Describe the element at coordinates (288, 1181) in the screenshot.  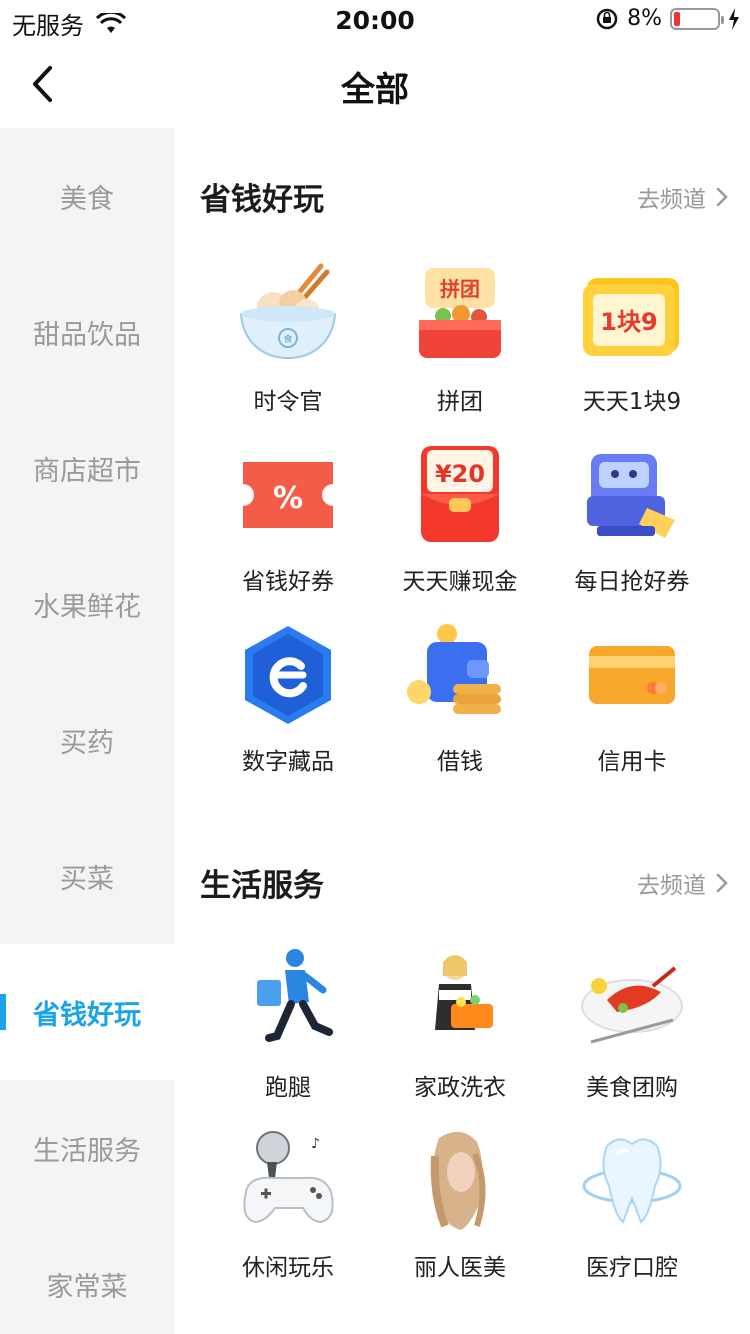
I see `gamepad-icon: ♪` at that location.